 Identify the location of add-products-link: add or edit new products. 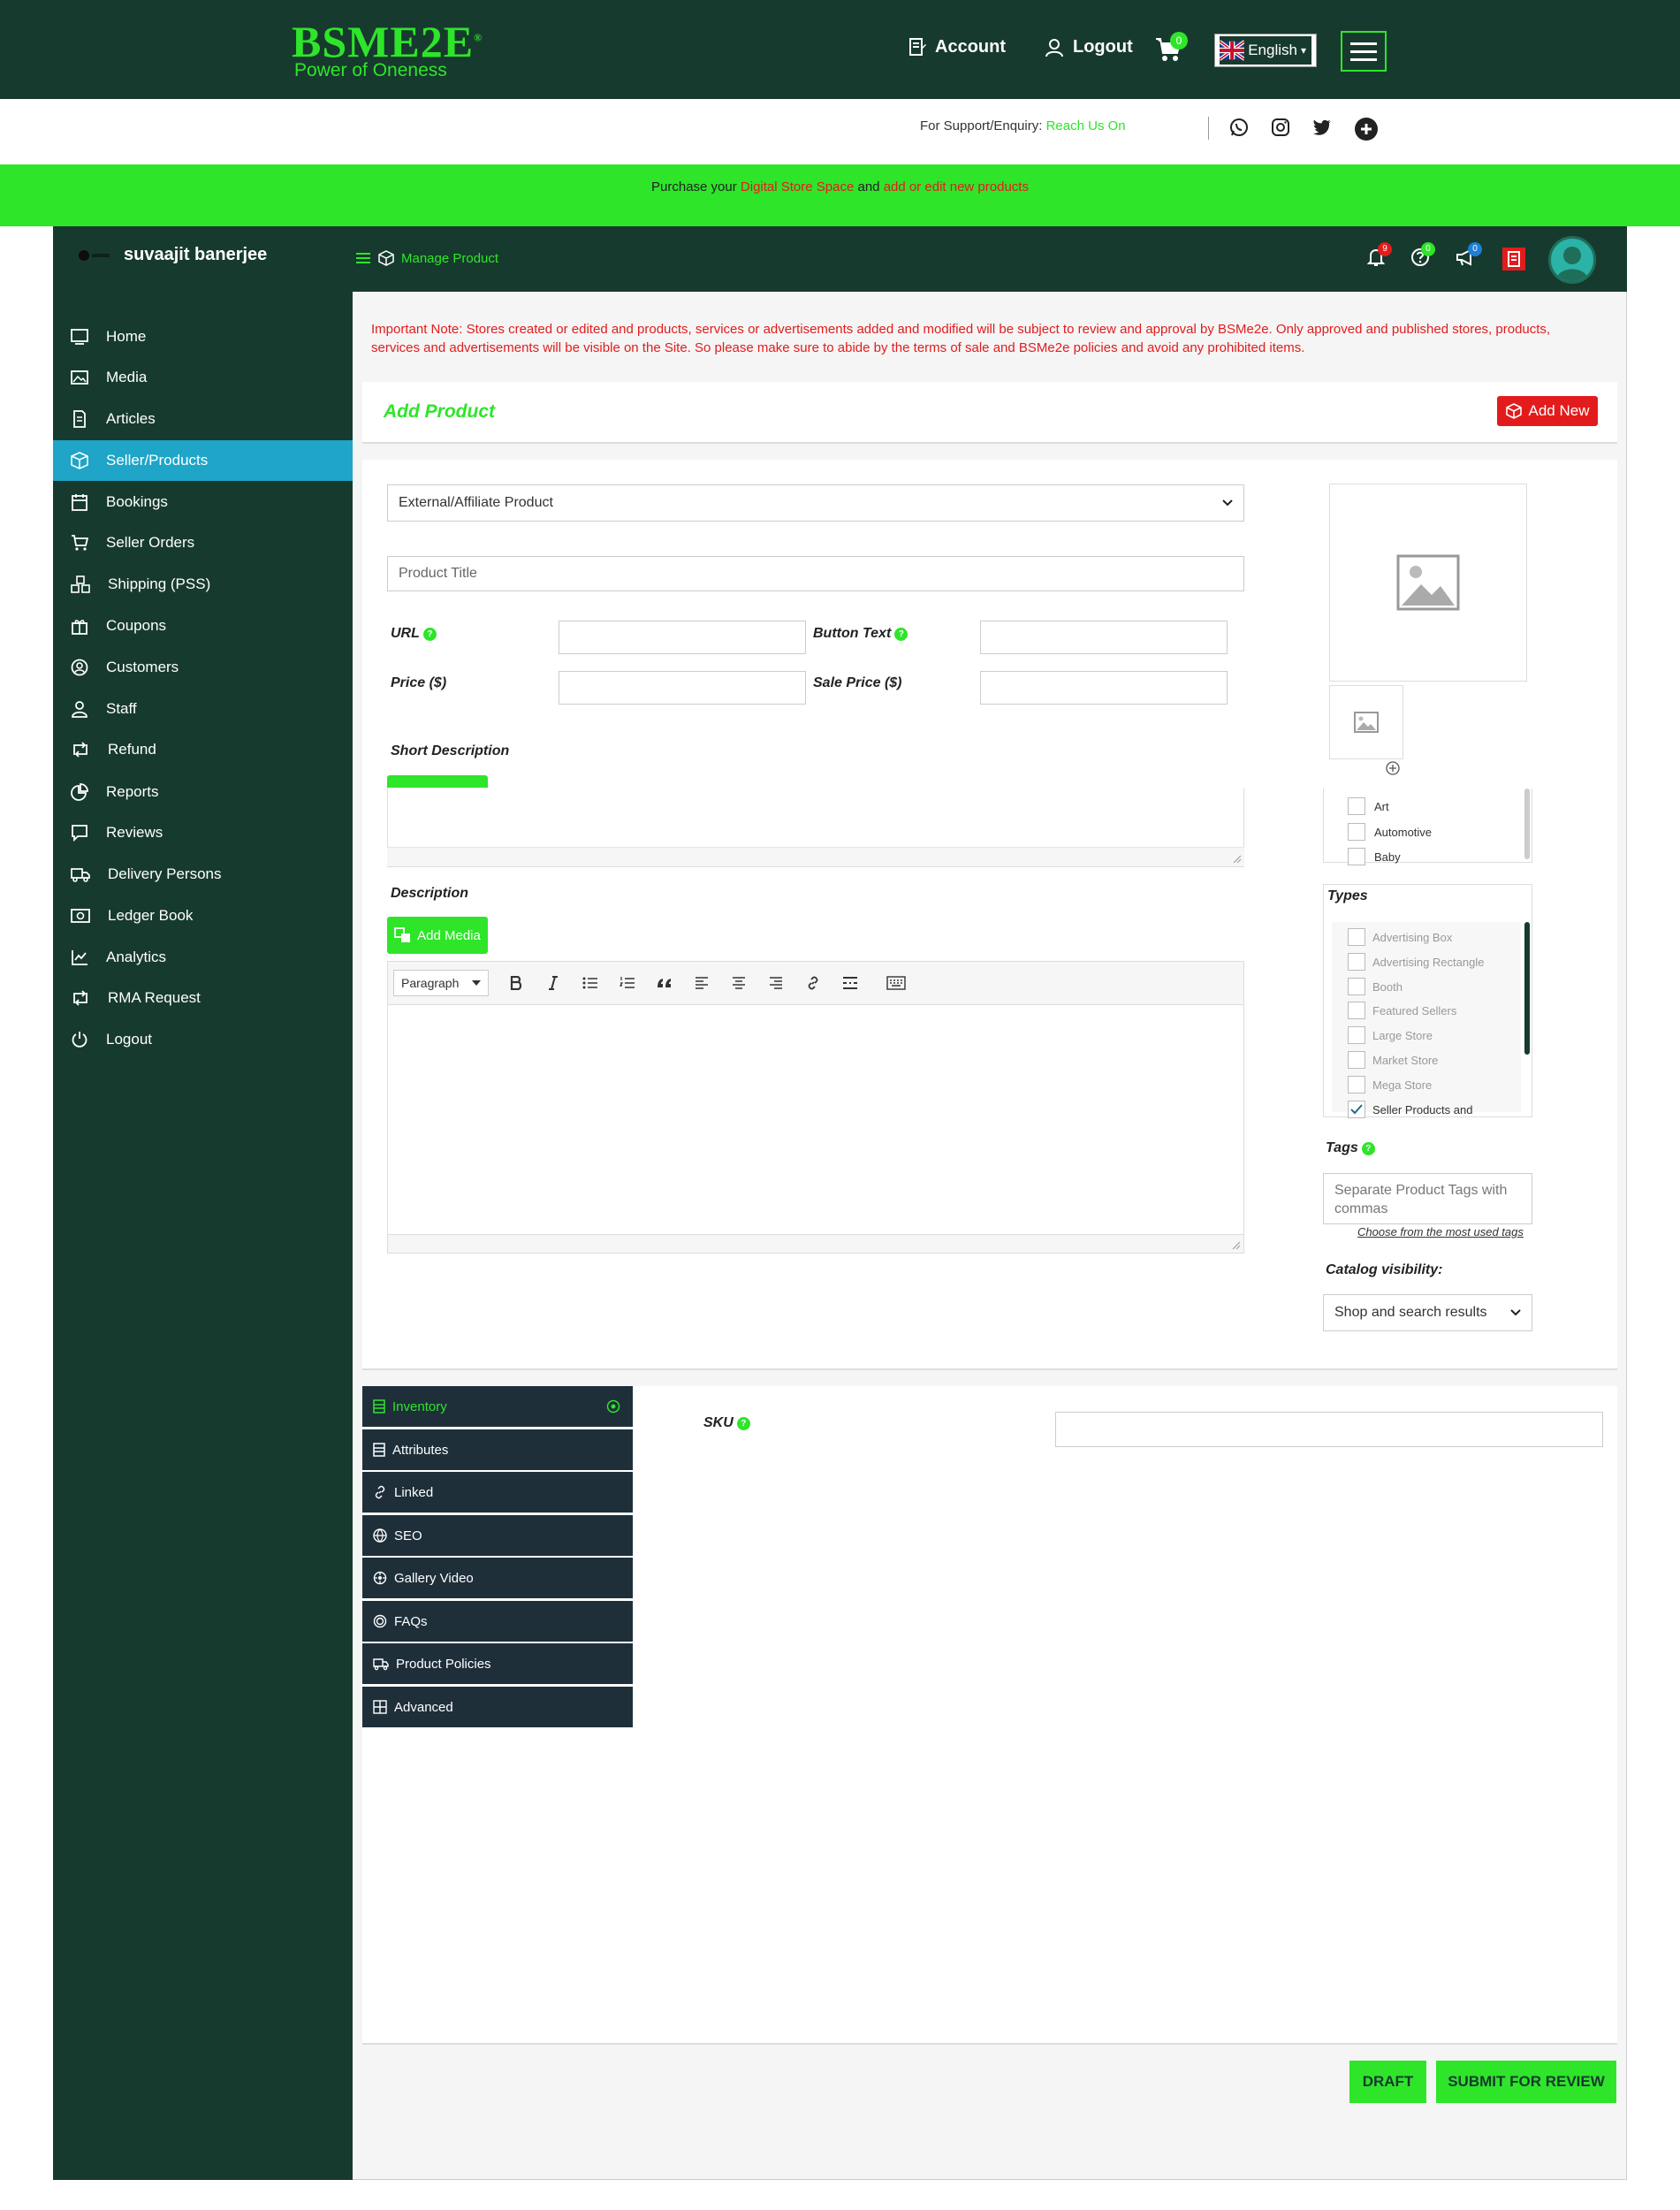
(957, 186).